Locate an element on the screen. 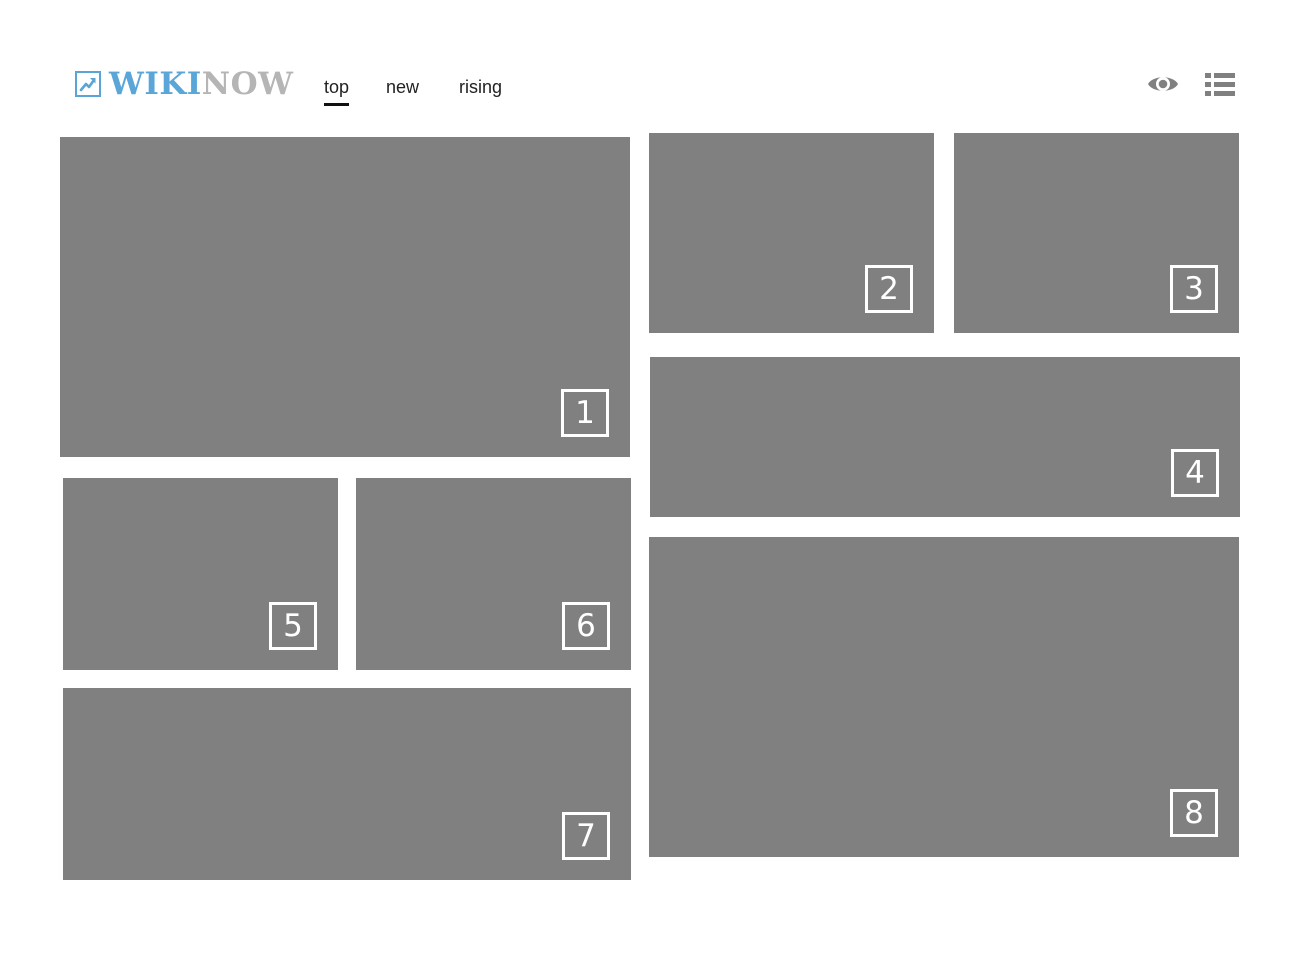 Image resolution: width=1290 pixels, height=960 pixels. list-icon is located at coordinates (1220, 85).